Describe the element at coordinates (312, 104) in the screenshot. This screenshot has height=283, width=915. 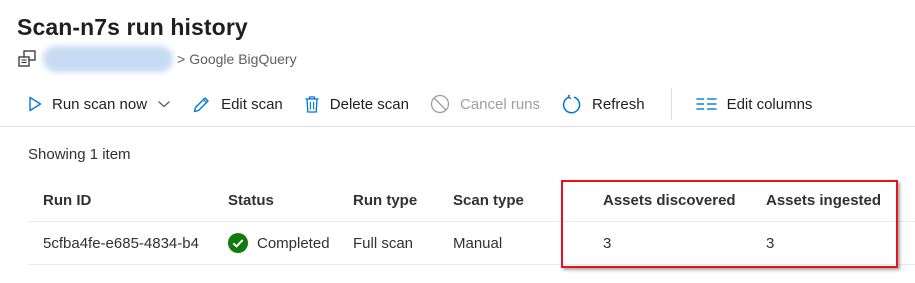
I see `trash-icon` at that location.